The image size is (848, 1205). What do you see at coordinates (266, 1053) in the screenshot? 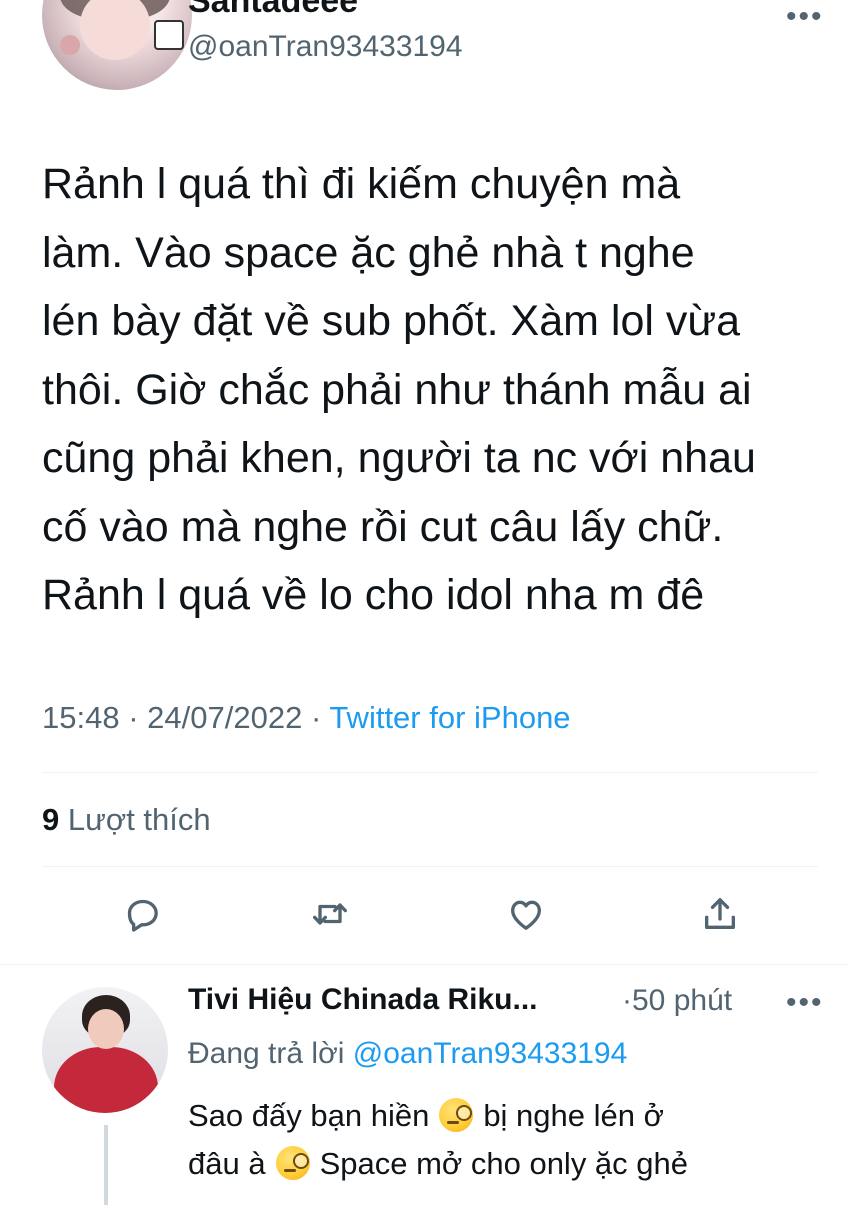
I see `replying-to-prefix: Đang trả lời` at bounding box center [266, 1053].